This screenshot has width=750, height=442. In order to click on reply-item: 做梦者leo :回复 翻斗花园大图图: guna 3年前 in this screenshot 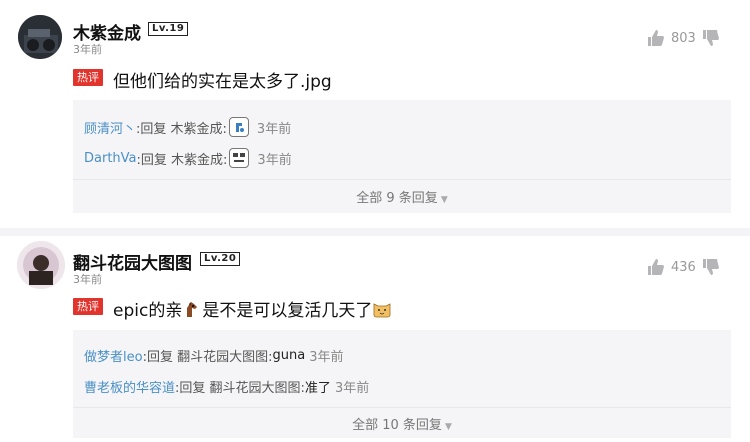, I will do `click(213, 355)`.